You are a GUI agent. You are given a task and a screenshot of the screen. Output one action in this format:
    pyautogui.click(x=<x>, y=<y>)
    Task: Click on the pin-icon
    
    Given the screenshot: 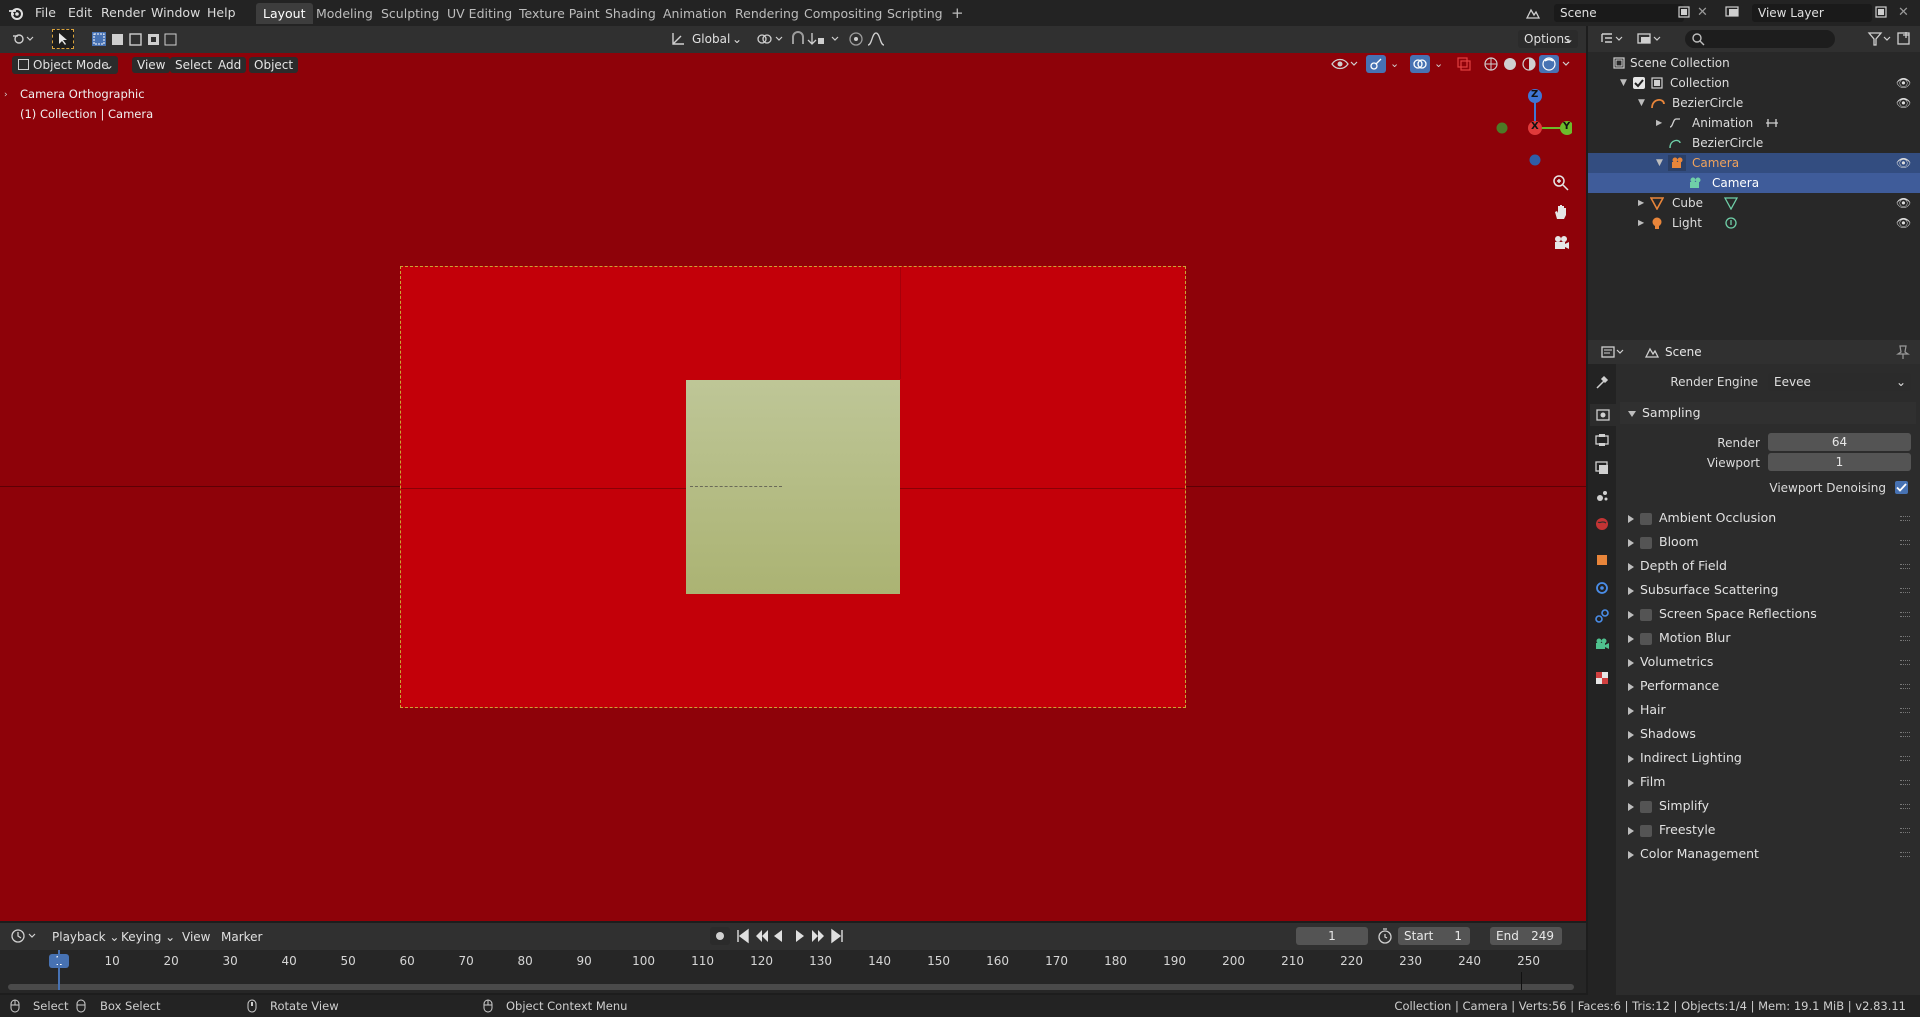 What is the action you would take?
    pyautogui.click(x=1903, y=352)
    